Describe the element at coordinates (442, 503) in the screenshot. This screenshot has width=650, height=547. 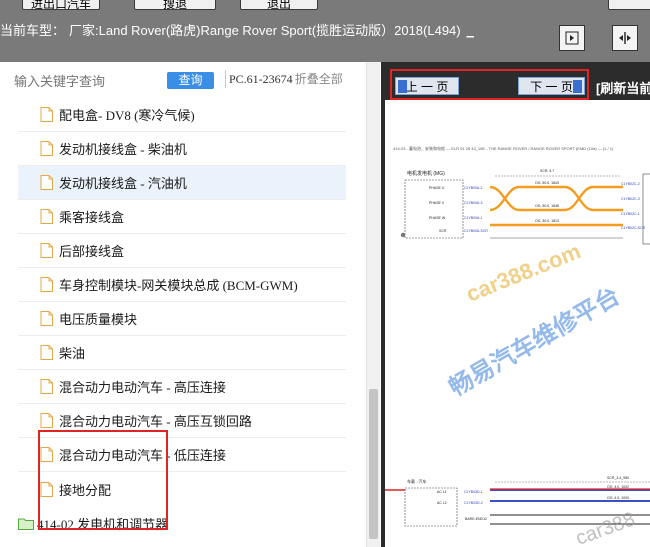
I see `ac-l2-label: AC L2` at that location.